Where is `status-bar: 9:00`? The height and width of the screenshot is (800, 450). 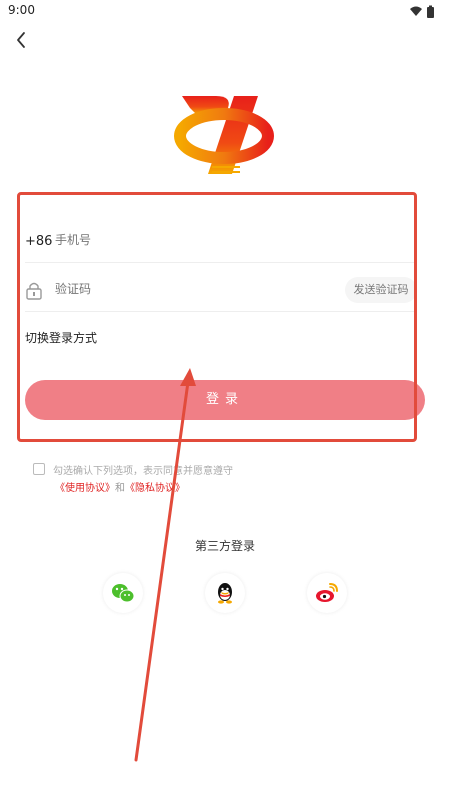 status-bar: 9:00 is located at coordinates (225, 11).